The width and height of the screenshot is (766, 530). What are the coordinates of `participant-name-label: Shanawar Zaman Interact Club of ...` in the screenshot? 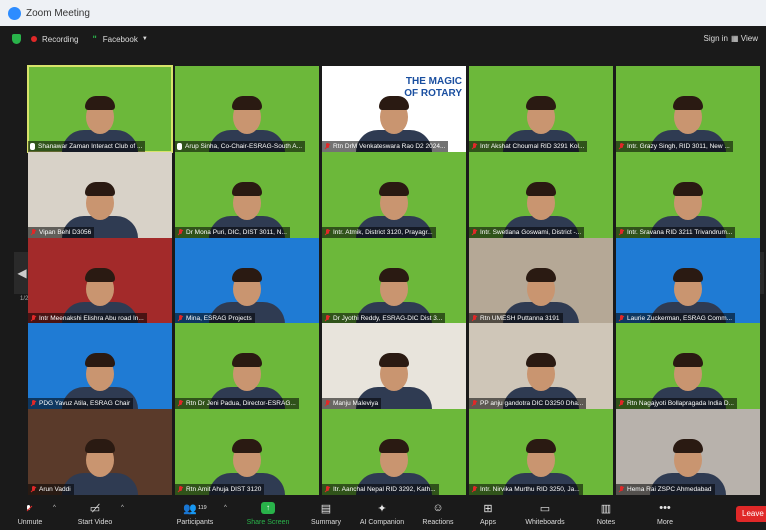 It's located at (90, 146).